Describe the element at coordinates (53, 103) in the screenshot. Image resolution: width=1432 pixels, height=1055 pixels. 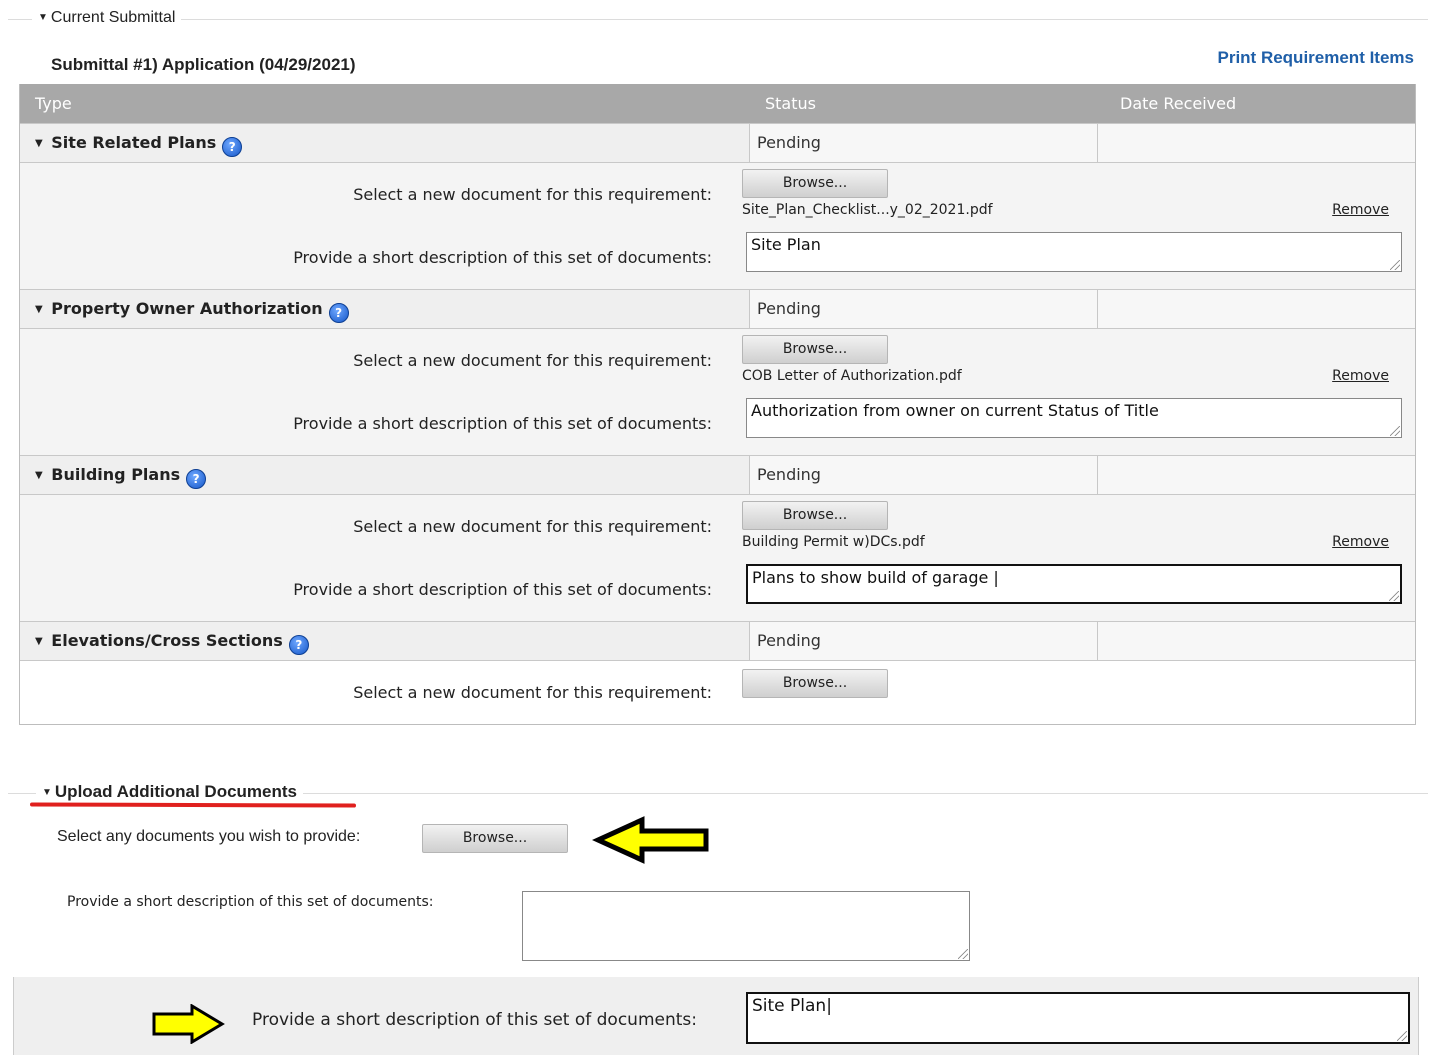
I see `col-type-header: Type` at that location.